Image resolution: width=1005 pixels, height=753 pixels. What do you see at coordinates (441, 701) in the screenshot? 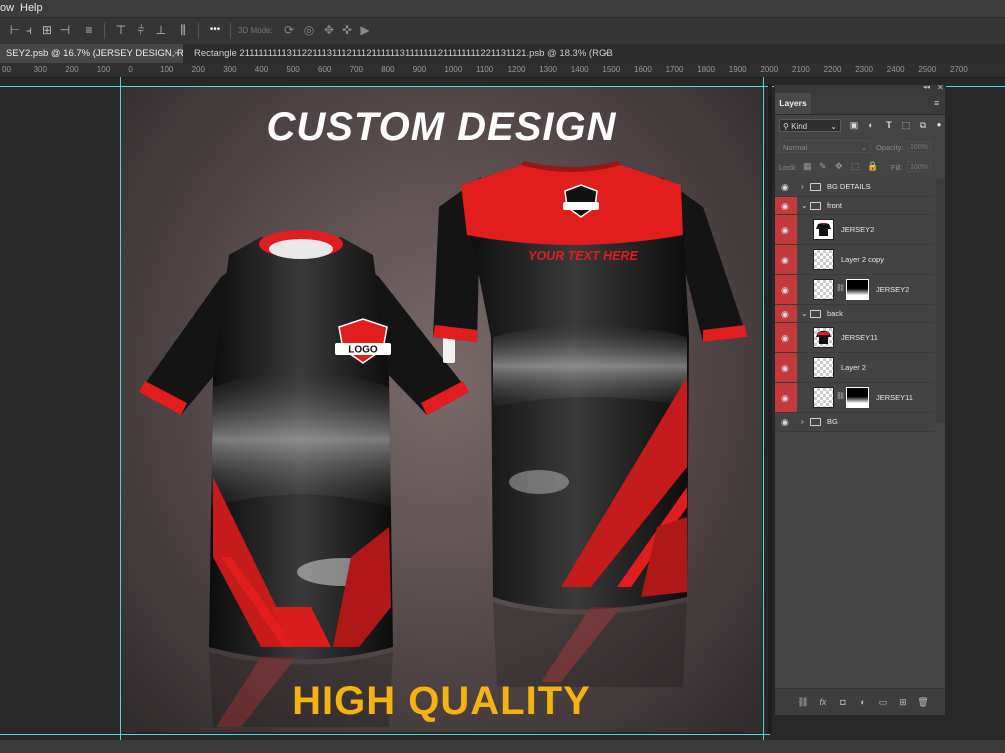
I see `footer-text: HIGH QUALITY` at bounding box center [441, 701].